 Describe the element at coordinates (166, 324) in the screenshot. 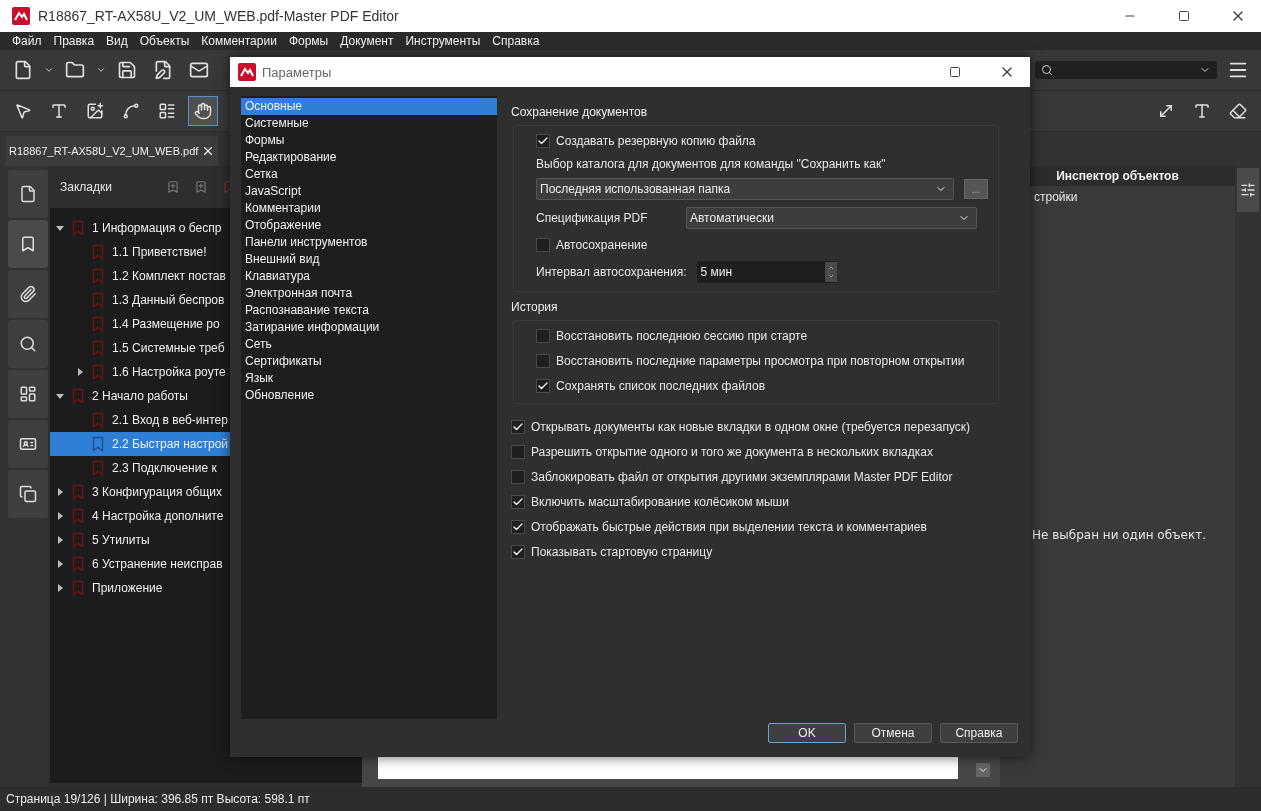

I see `bookmark-label: 1.4 Размещение ро` at that location.